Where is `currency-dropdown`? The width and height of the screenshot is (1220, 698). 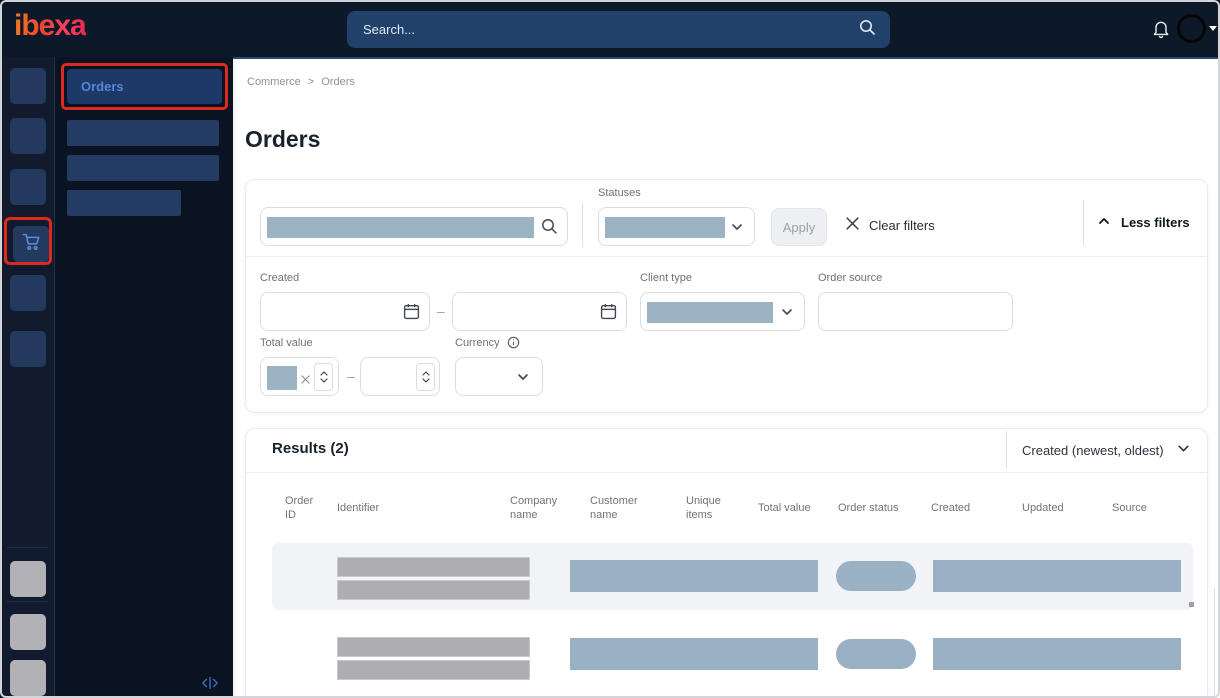
currency-dropdown is located at coordinates (499, 376).